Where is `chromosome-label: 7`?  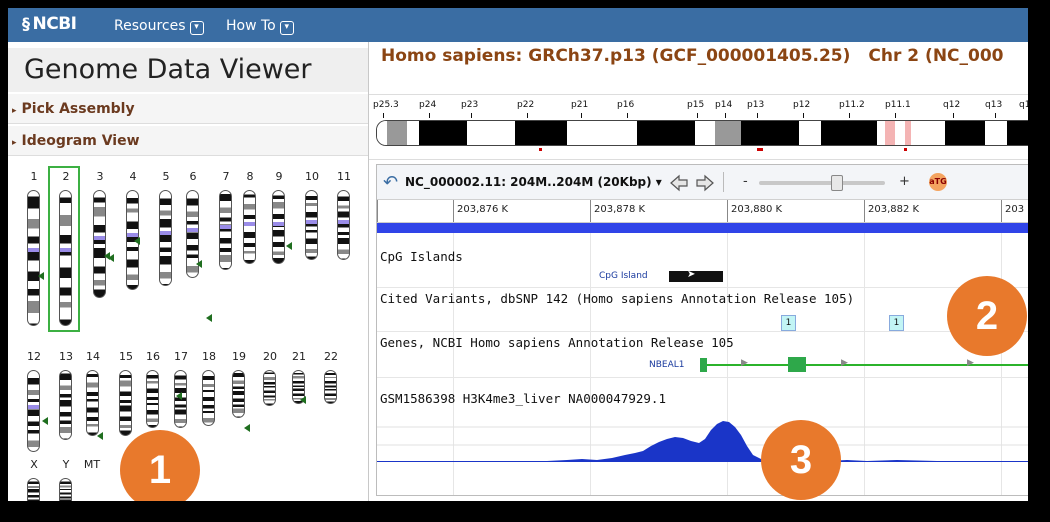
chromosome-label: 7 is located at coordinates (226, 176).